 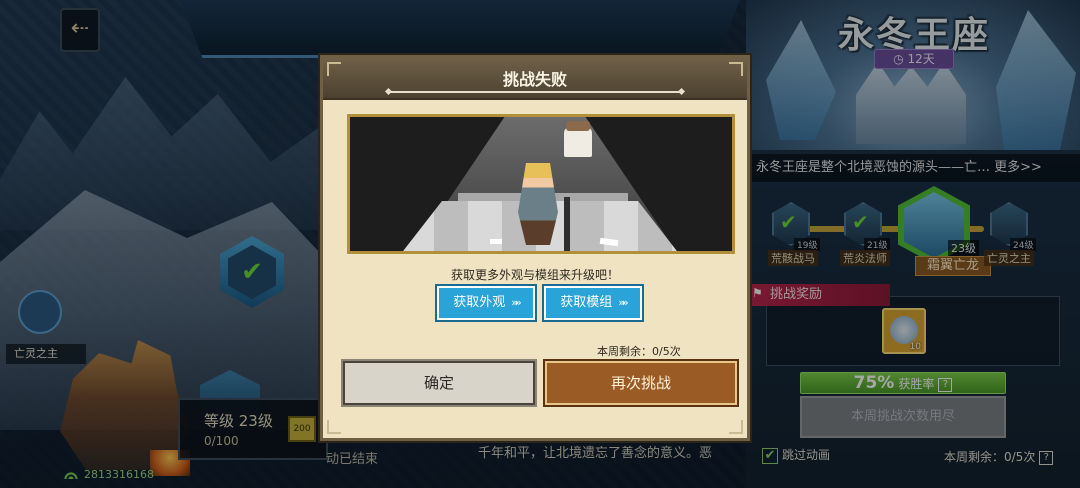 What do you see at coordinates (639, 351) in the screenshot?
I see `weekly-remaining-text: 本周剩余：0/5次` at bounding box center [639, 351].